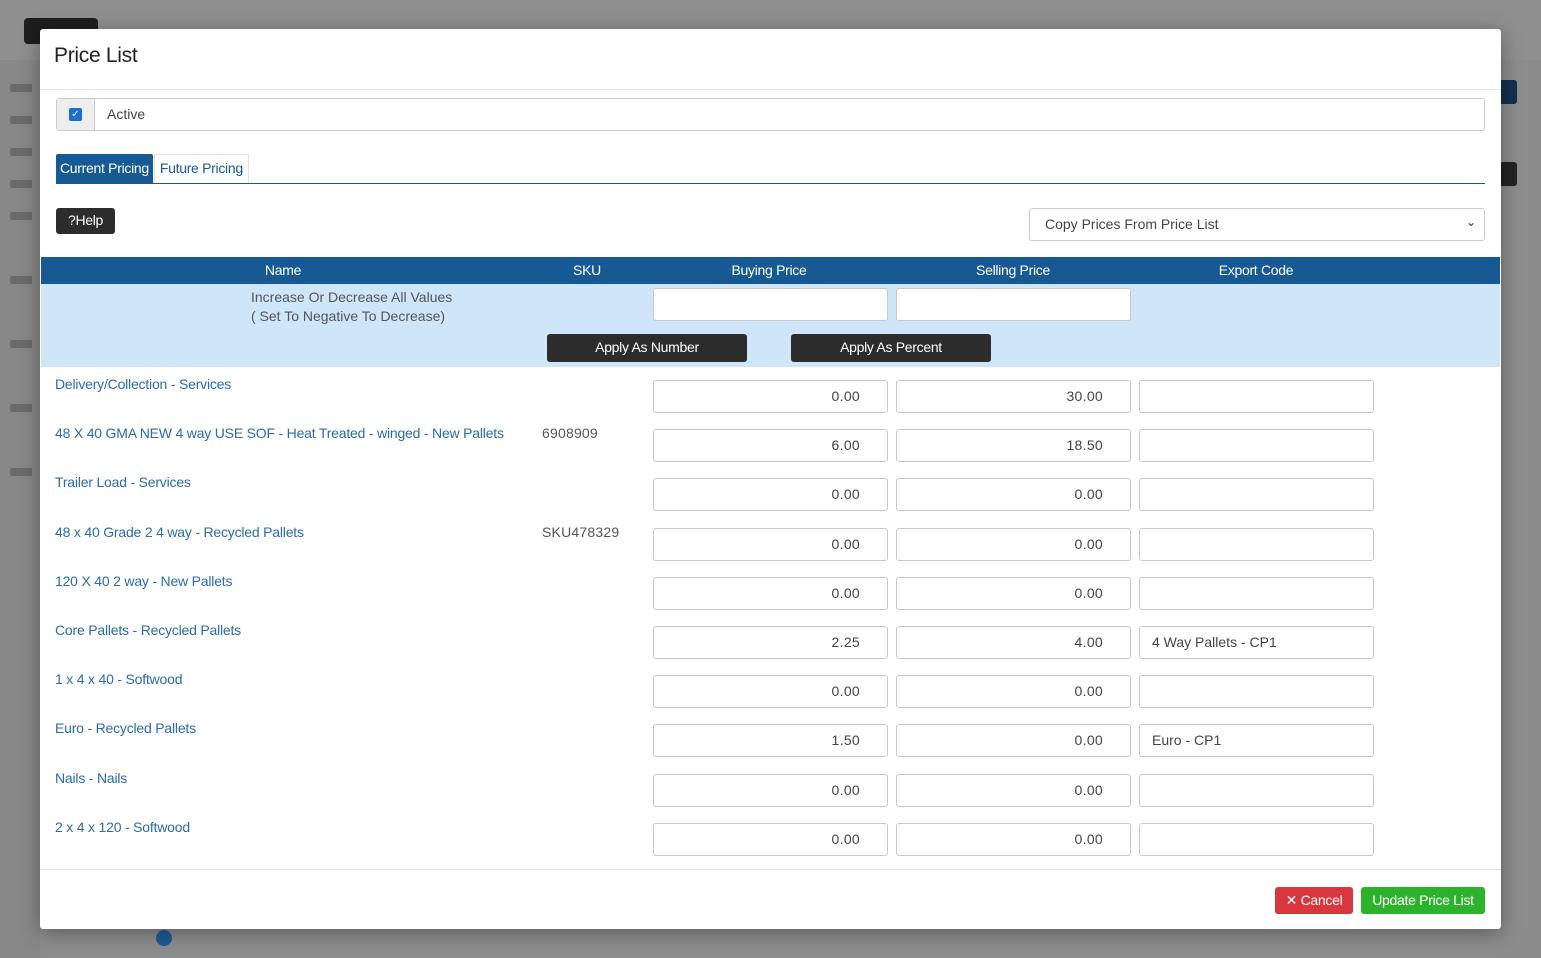 Image resolution: width=1541 pixels, height=958 pixels. I want to click on export-code-input: 4 Way Pallets - CP1, so click(1256, 642).